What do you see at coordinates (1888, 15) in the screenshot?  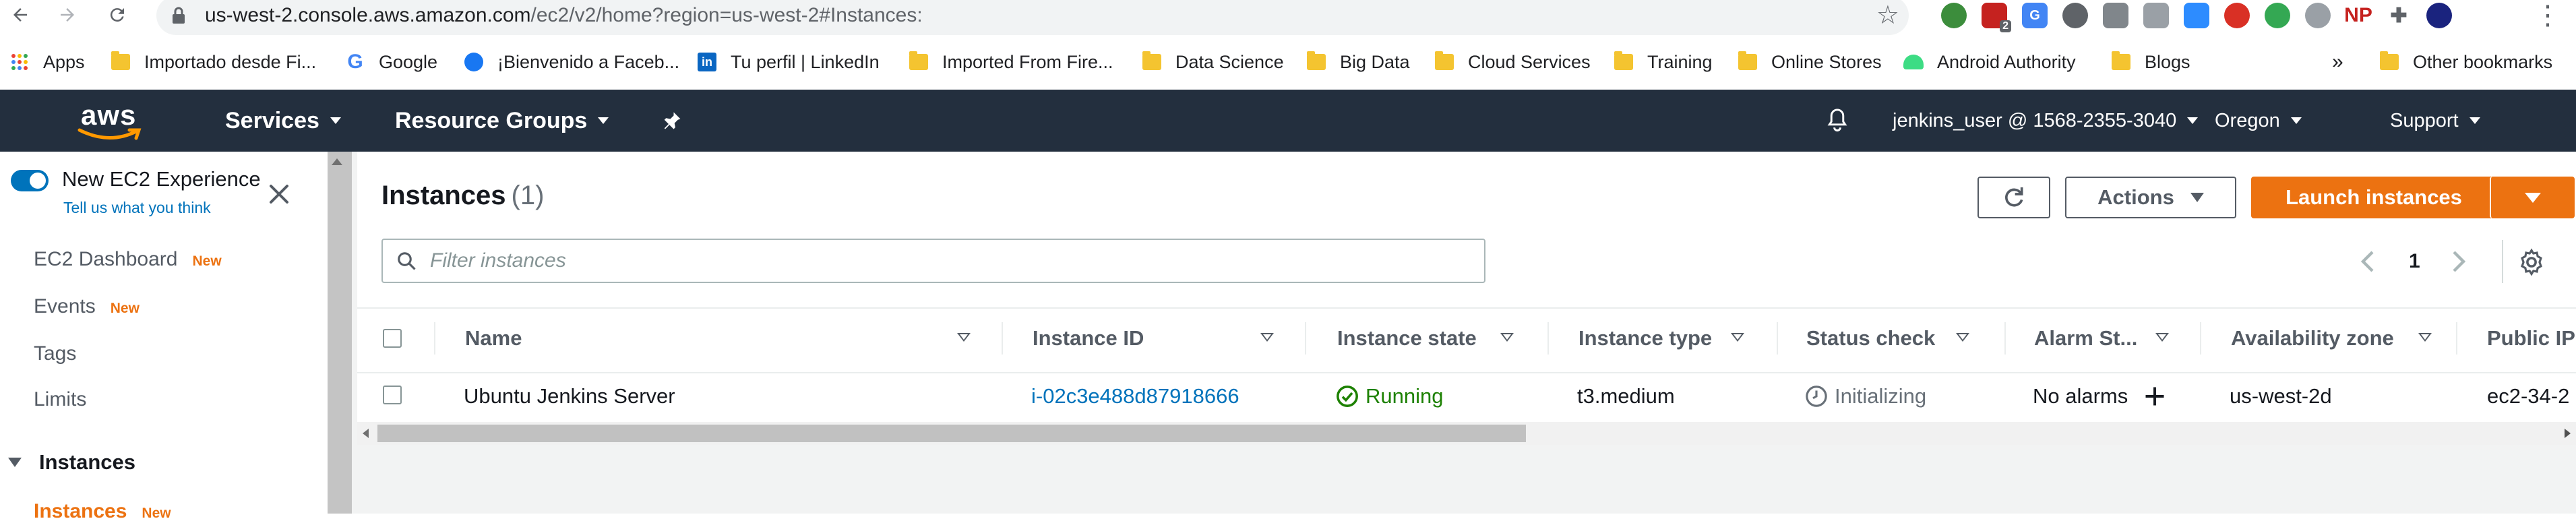 I see `bookmark-star-icon: ☆` at bounding box center [1888, 15].